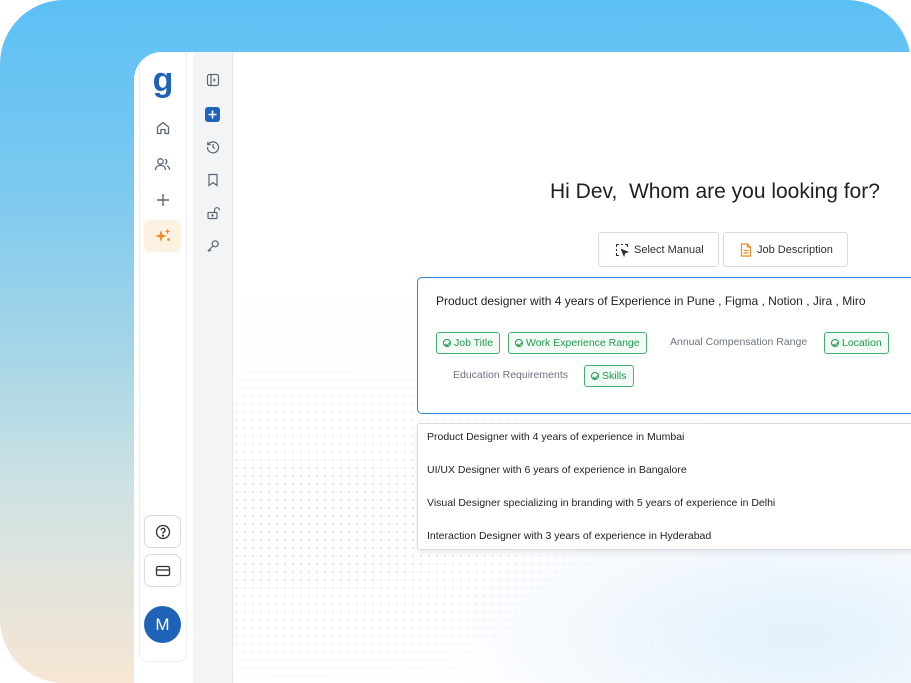 The image size is (911, 683). I want to click on select-manual-button: Select Manual, so click(658, 249).